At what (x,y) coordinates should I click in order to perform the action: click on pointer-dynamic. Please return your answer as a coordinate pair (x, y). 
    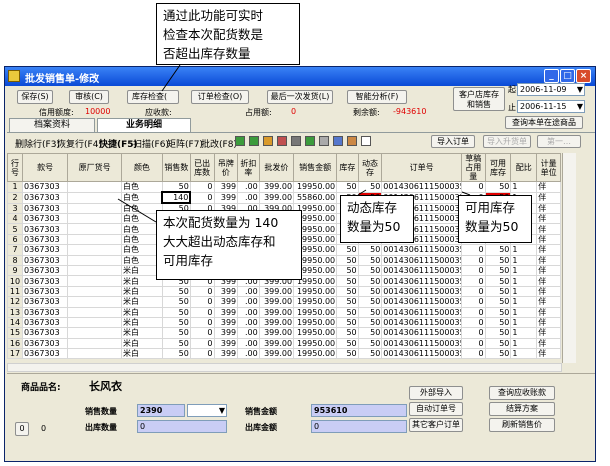
    Looking at the image, I should click on (362, 192).